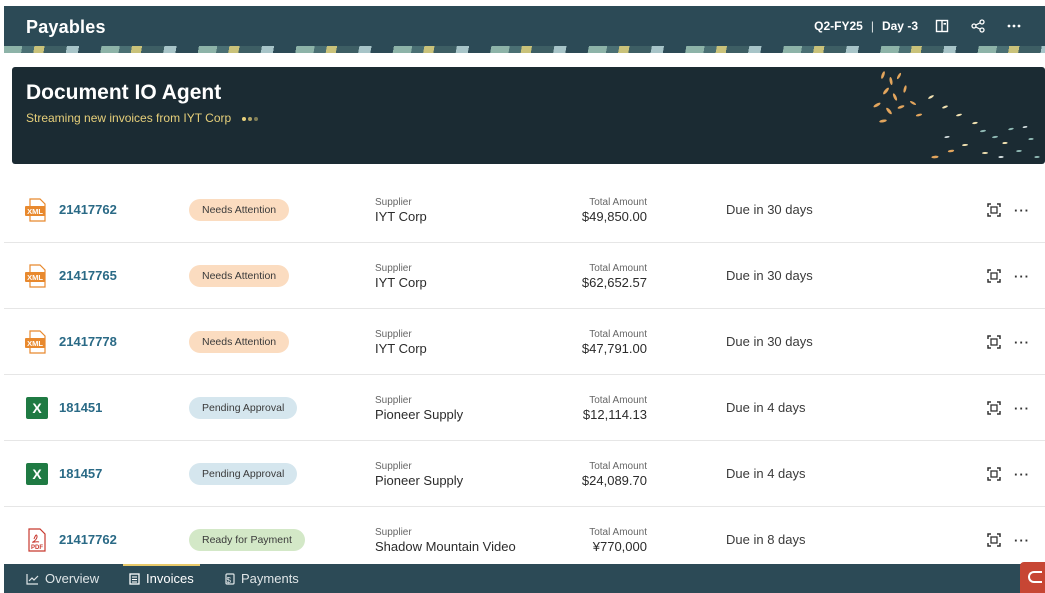 This screenshot has width=1045, height=593. I want to click on amount-cell: Total Amount $12,114.13, so click(597, 408).